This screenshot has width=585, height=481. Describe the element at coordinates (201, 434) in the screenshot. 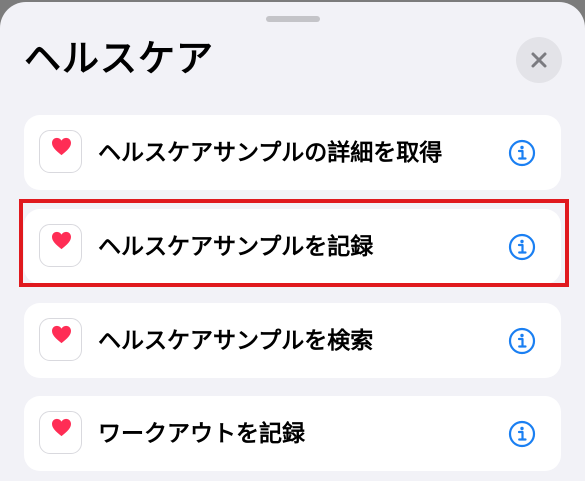

I see `action-label: ワークアウトを記録` at that location.